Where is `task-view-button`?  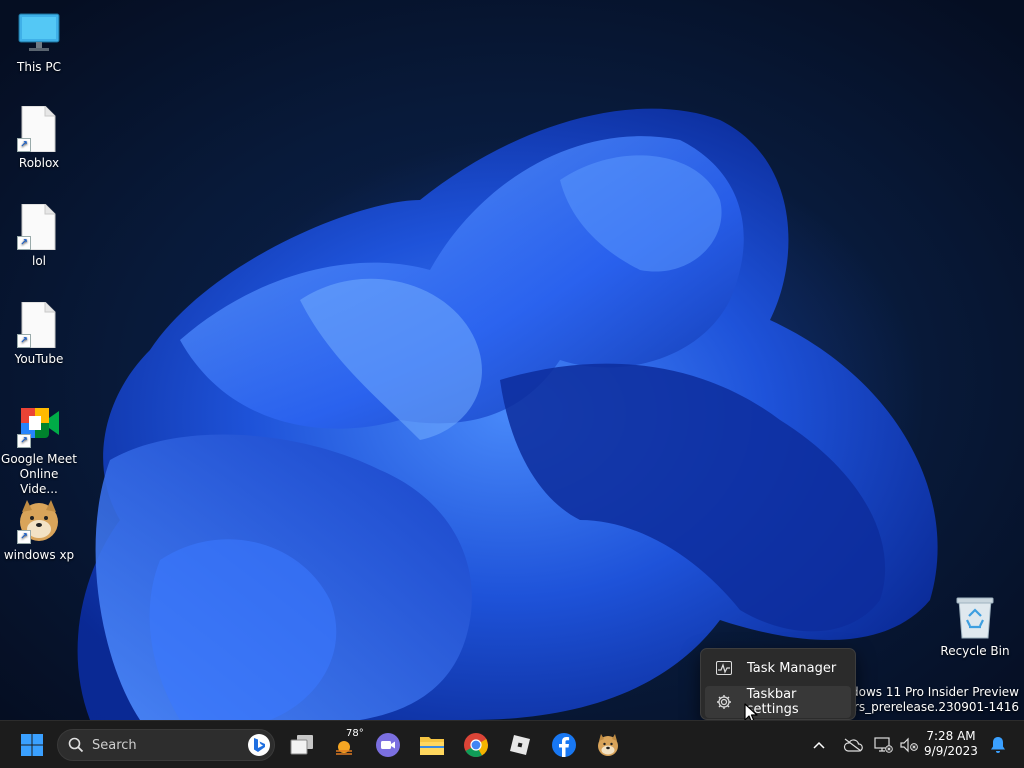 task-view-button is located at coordinates (302, 745).